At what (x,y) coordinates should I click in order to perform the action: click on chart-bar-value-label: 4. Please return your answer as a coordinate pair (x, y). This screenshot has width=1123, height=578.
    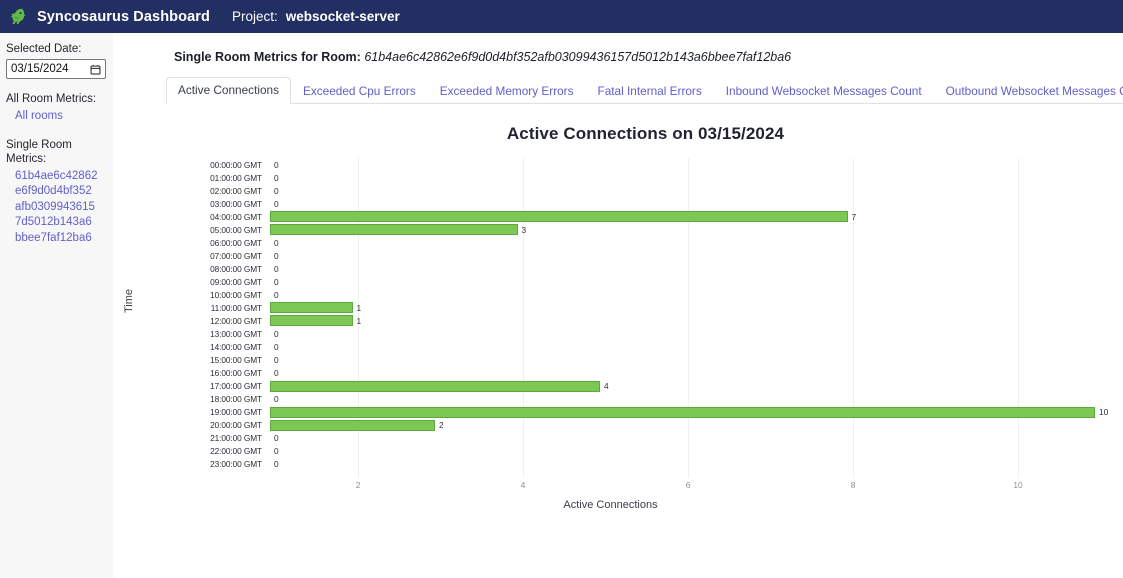
    Looking at the image, I should click on (606, 386).